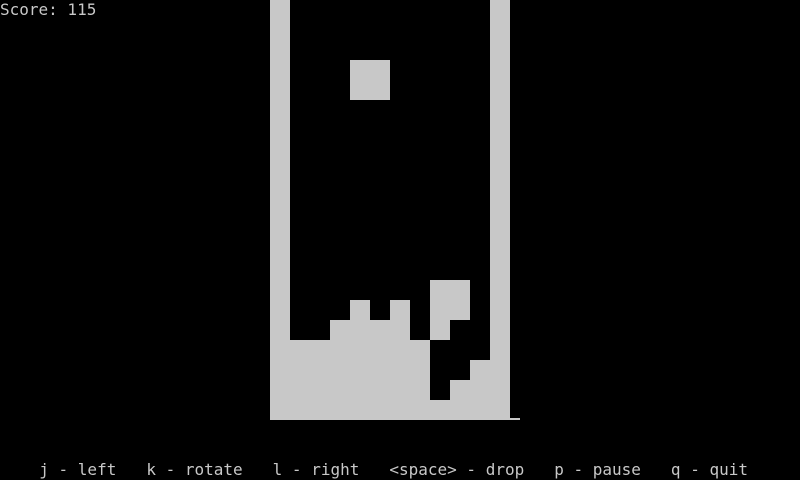  I want to click on control-hint-quit: q - quit, so click(709, 469).